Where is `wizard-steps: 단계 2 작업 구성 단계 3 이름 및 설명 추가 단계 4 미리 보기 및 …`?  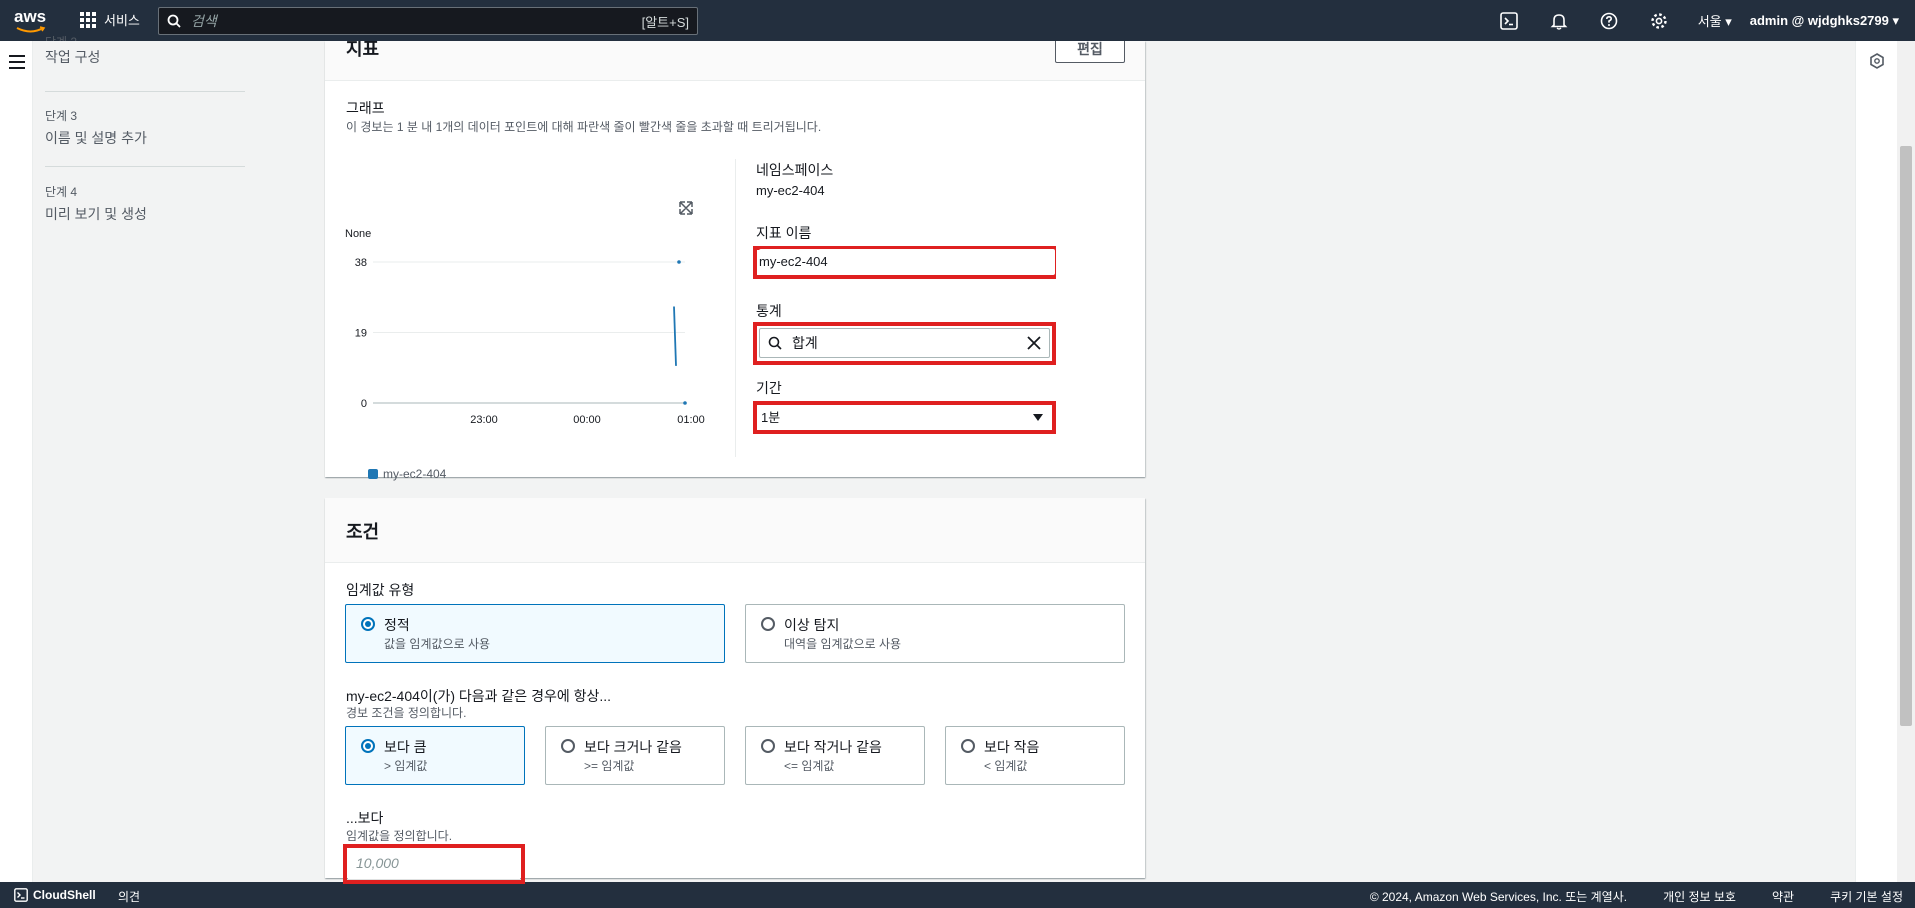 wizard-steps: 단계 2 작업 구성 단계 3 이름 및 설명 추가 단계 4 미리 보기 및 … is located at coordinates (140, 458).